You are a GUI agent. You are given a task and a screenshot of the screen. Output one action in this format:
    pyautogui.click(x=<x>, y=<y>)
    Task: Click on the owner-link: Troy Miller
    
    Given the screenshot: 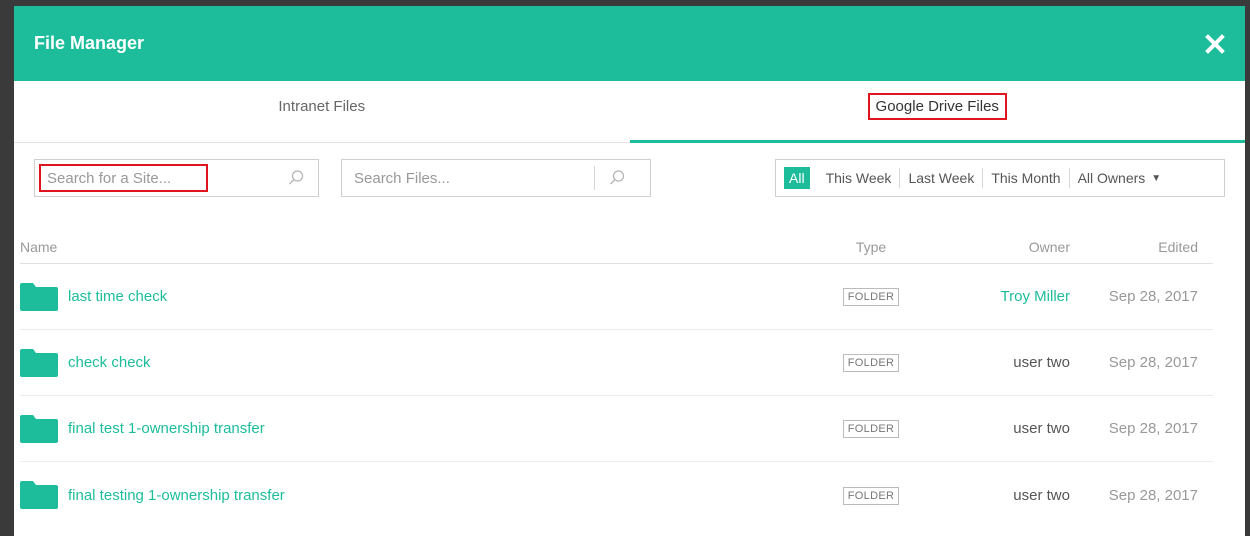 What is the action you would take?
    pyautogui.click(x=1008, y=296)
    